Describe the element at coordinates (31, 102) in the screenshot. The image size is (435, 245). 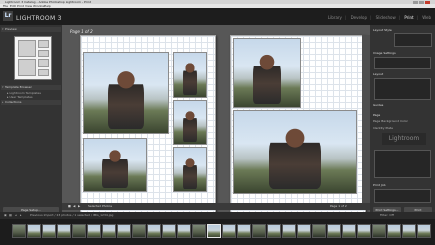
I see `collections-header: ▸ Collections` at that location.